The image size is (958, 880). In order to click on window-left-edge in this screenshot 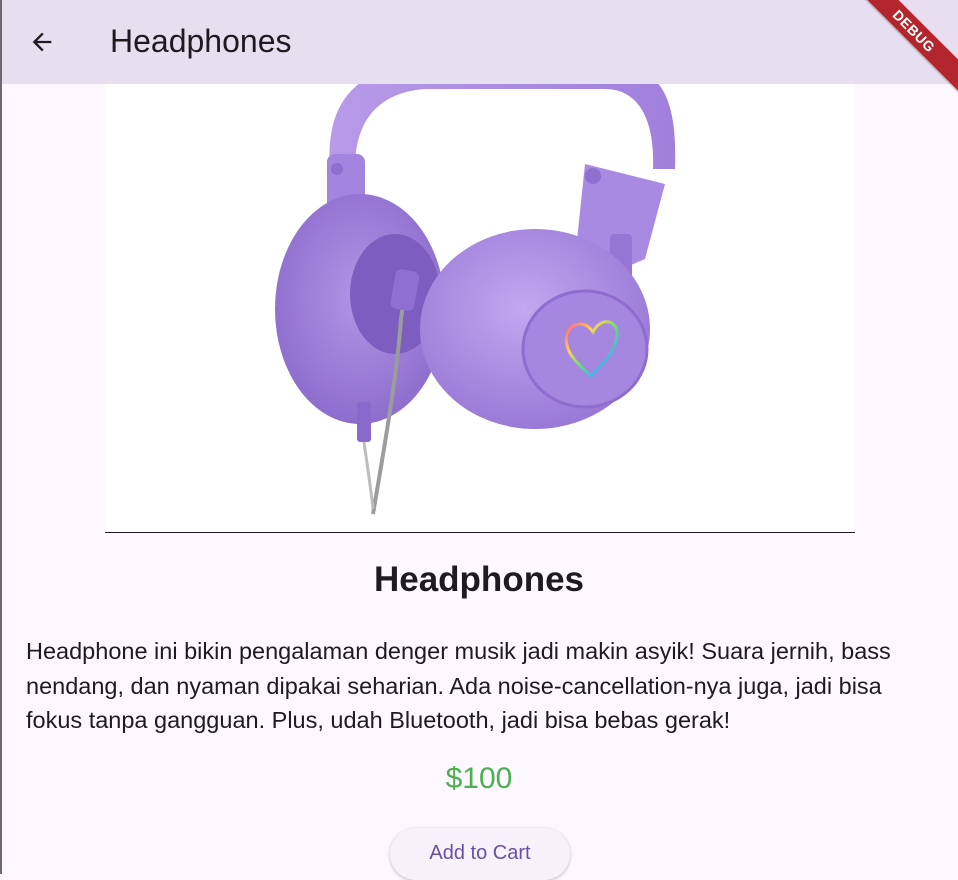, I will do `click(1, 437)`.